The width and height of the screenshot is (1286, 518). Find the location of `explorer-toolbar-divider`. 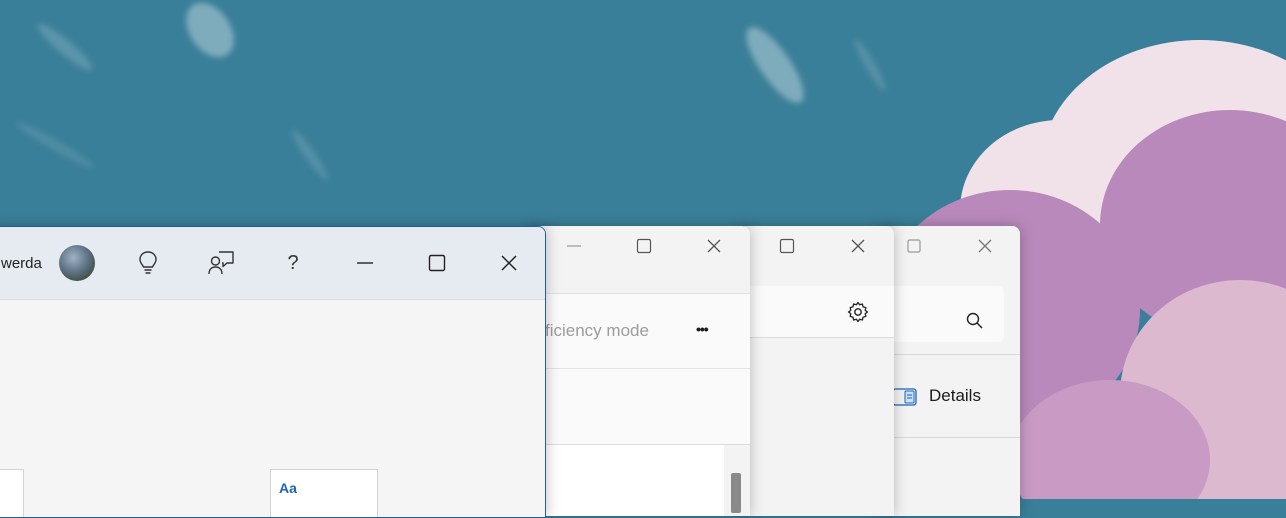

explorer-toolbar-divider is located at coordinates (950, 354).